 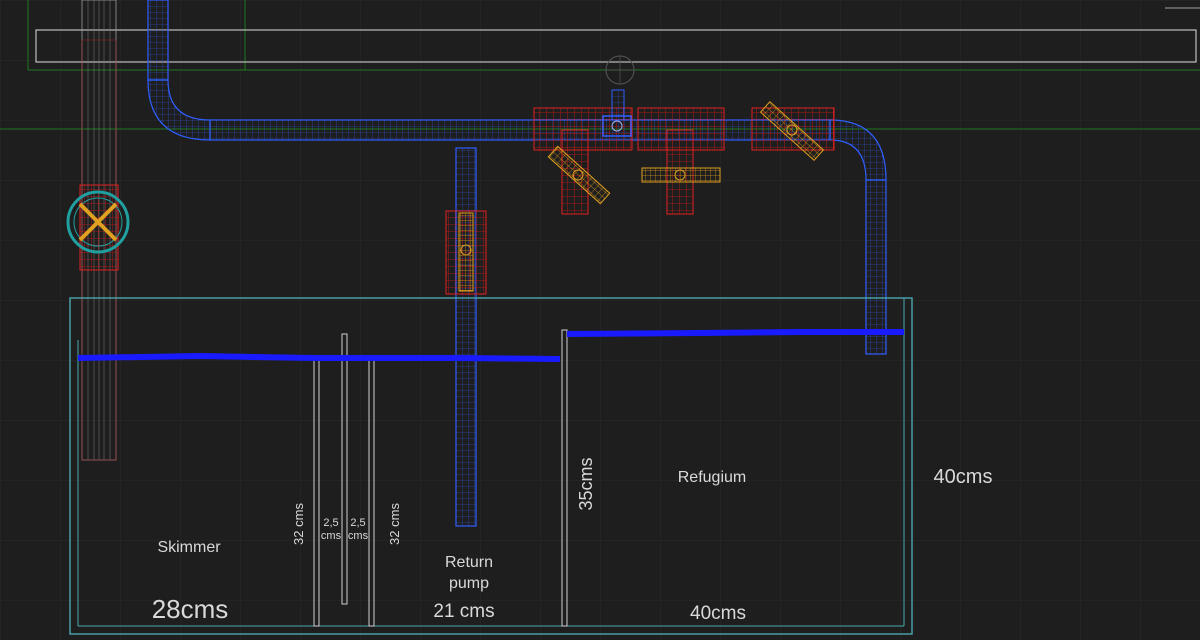 What do you see at coordinates (469, 562) in the screenshot?
I see `label-return-line1: Return` at bounding box center [469, 562].